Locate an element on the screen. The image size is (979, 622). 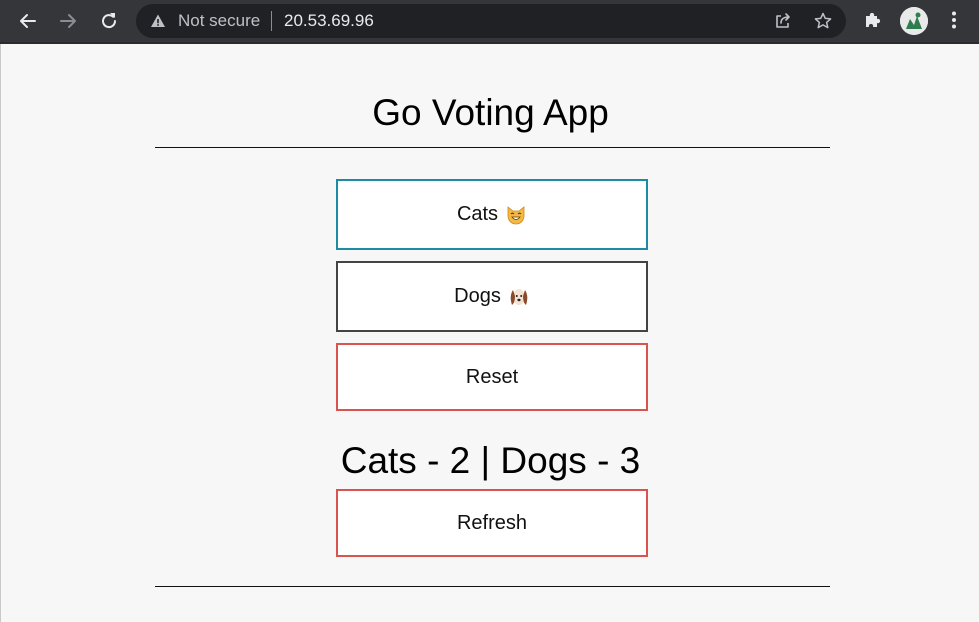
reload-icon is located at coordinates (109, 21).